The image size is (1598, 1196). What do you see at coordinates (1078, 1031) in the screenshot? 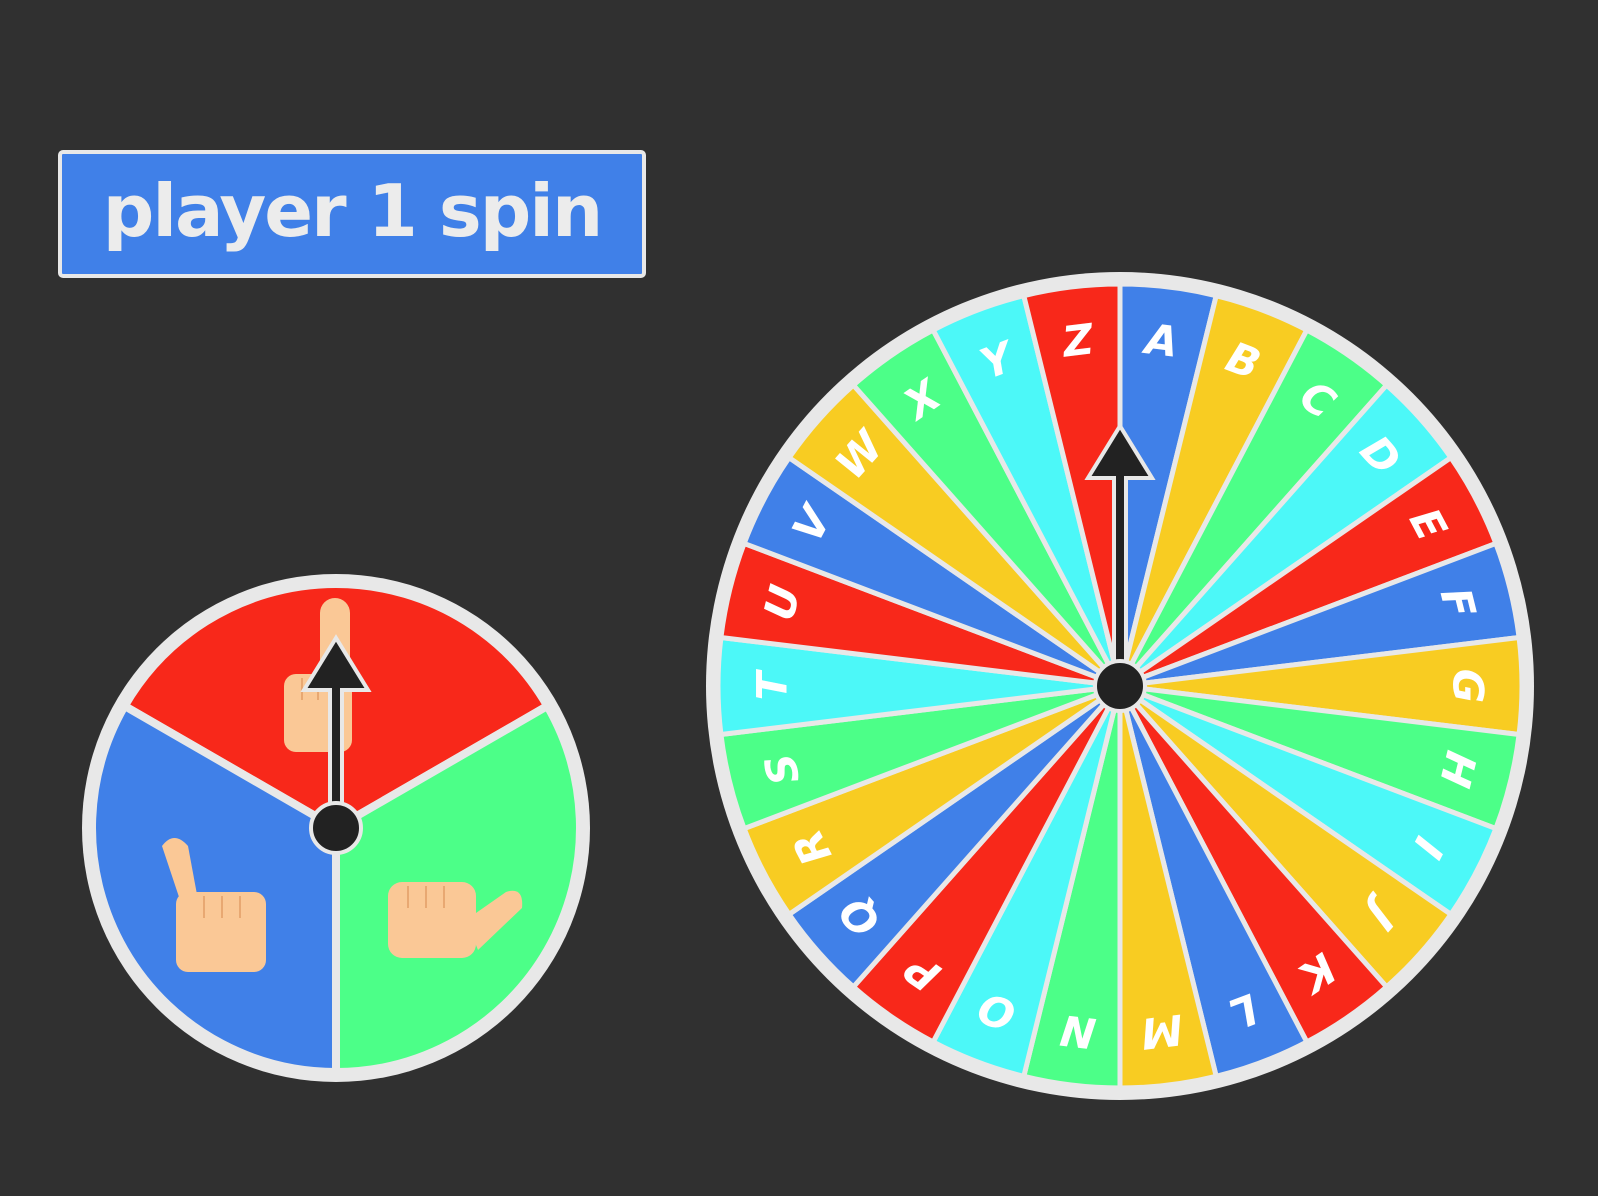
I see `letter-label: N` at bounding box center [1078, 1031].